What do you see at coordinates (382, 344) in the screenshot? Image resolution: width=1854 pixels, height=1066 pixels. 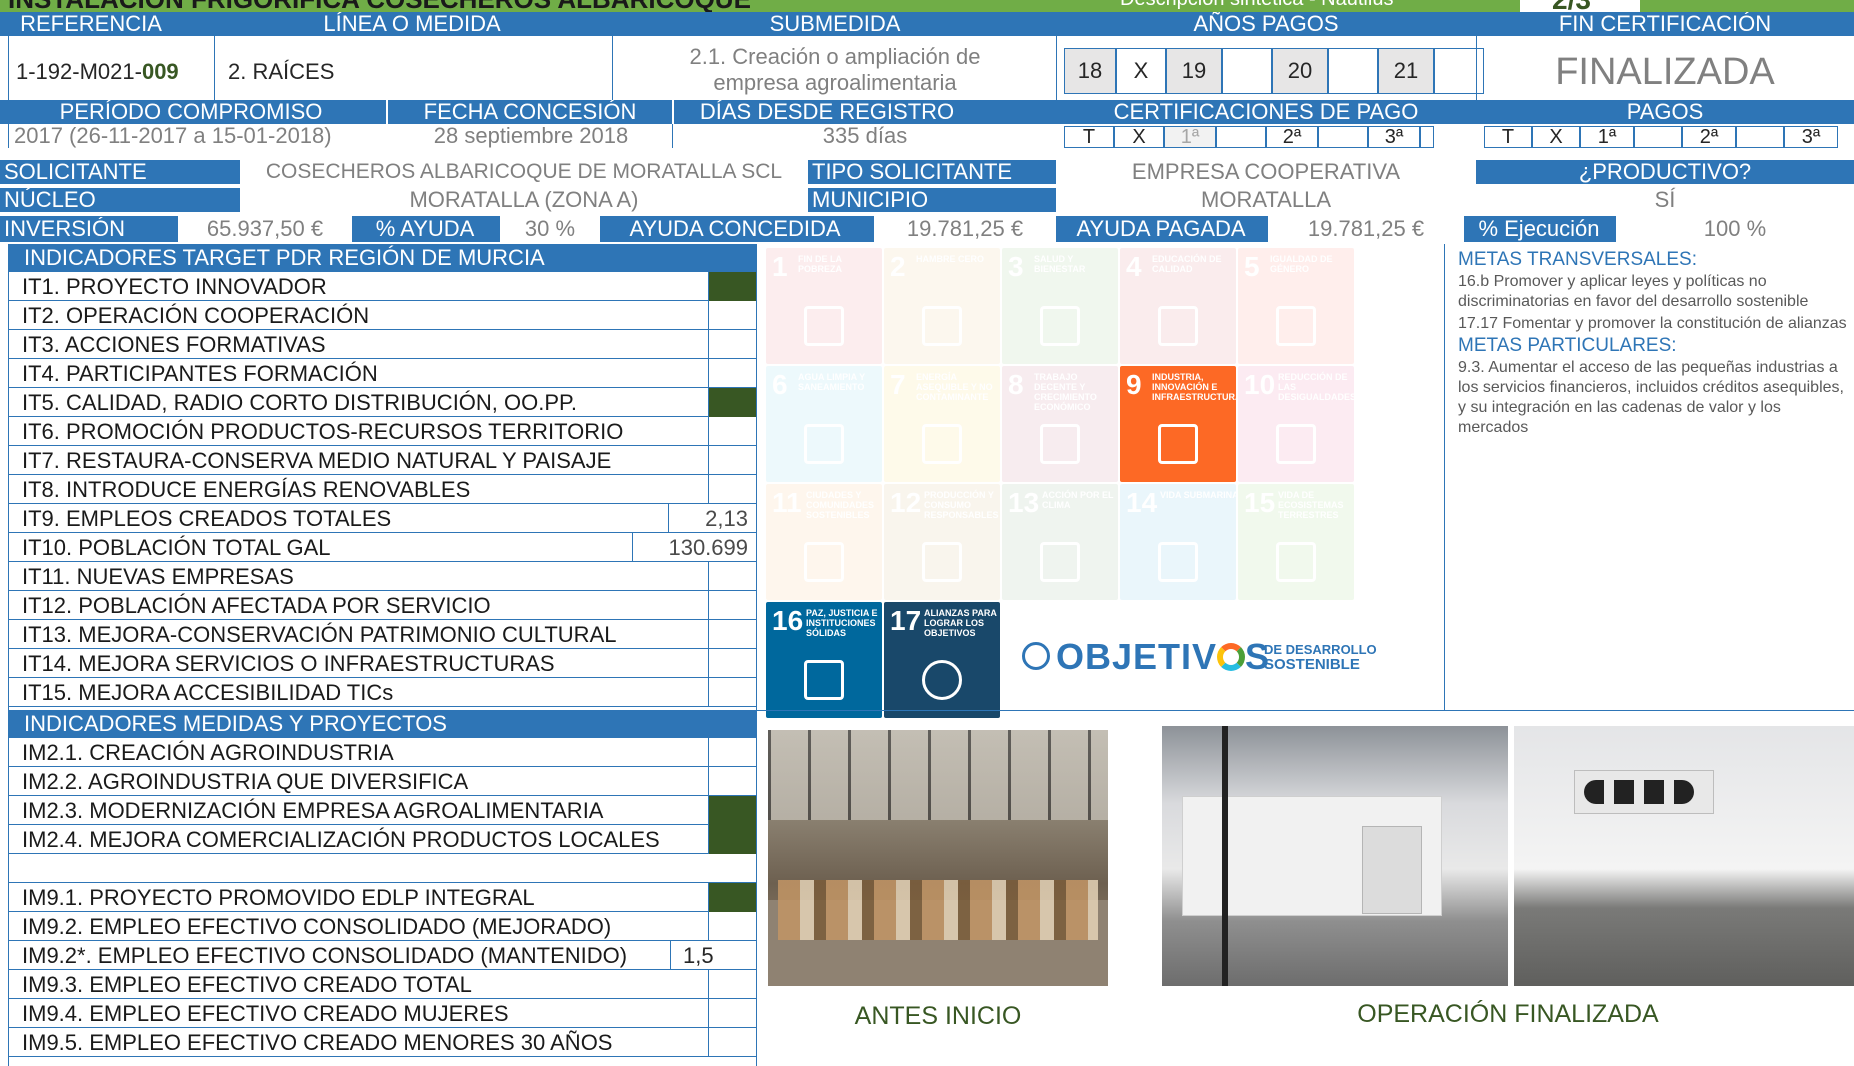 I see `indicator-row: IT3. ACCIONES FORMATIVAS` at bounding box center [382, 344].